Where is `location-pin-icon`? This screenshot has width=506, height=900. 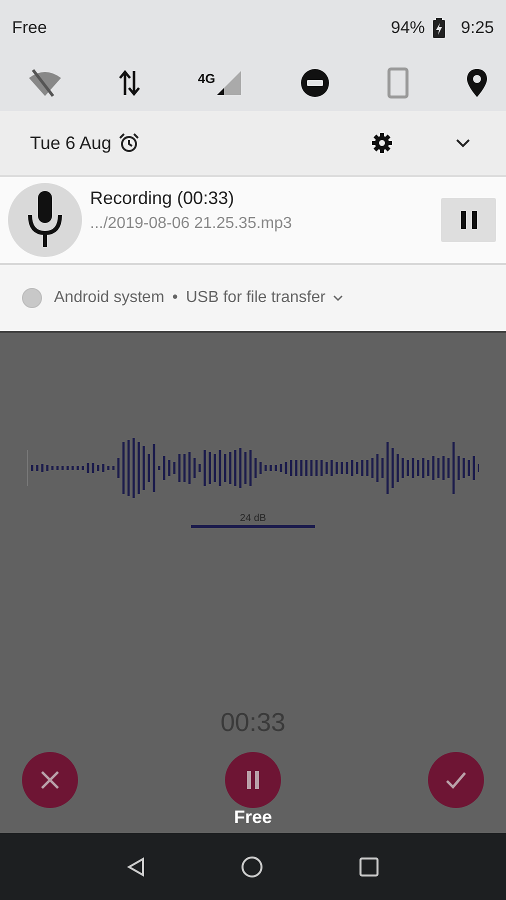 location-pin-icon is located at coordinates (477, 83).